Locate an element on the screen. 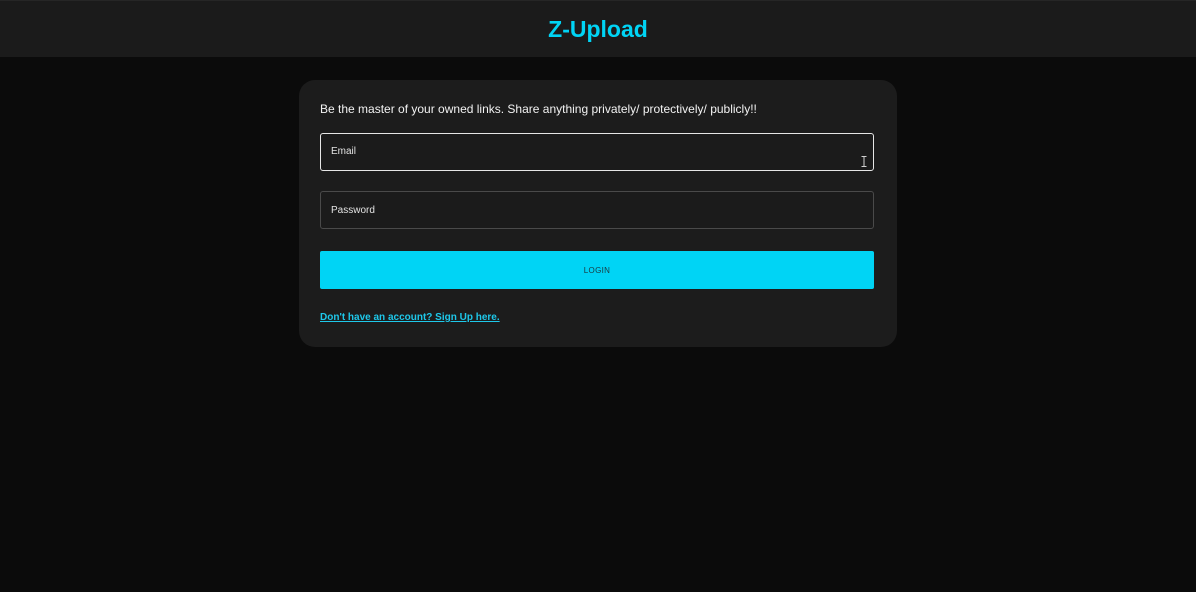 This screenshot has width=1196, height=592. app-header: Z-Upload is located at coordinates (598, 28).